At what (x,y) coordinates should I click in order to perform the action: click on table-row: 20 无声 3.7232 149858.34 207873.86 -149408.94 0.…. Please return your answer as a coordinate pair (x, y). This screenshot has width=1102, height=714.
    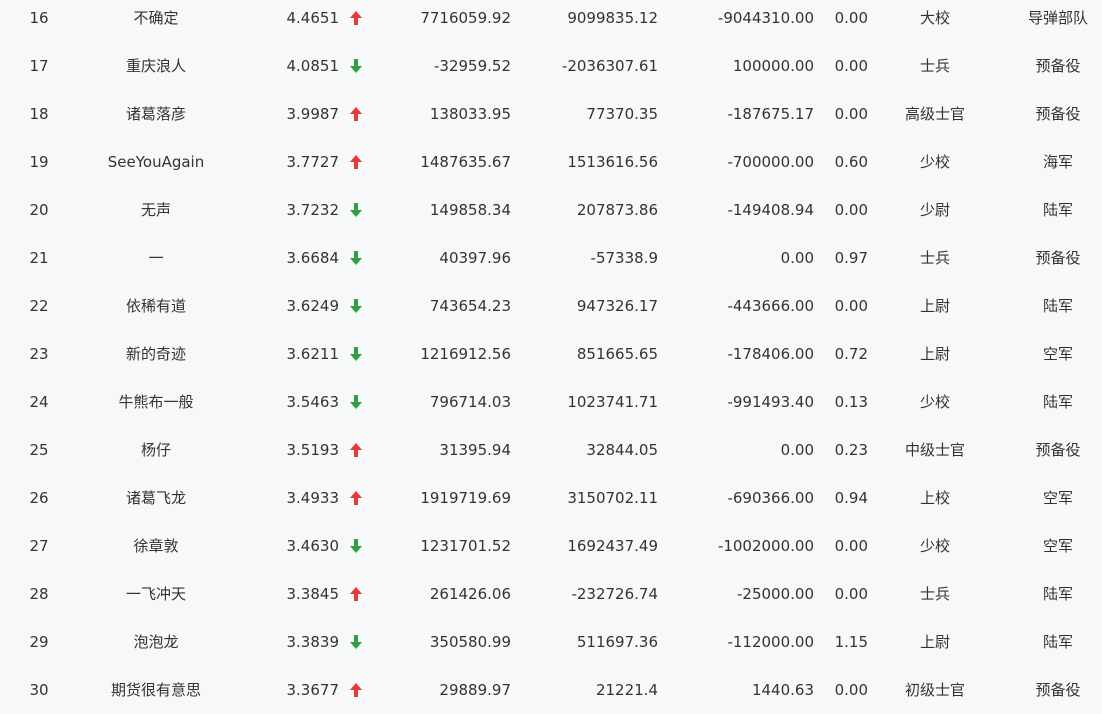
    Looking at the image, I should click on (551, 210).